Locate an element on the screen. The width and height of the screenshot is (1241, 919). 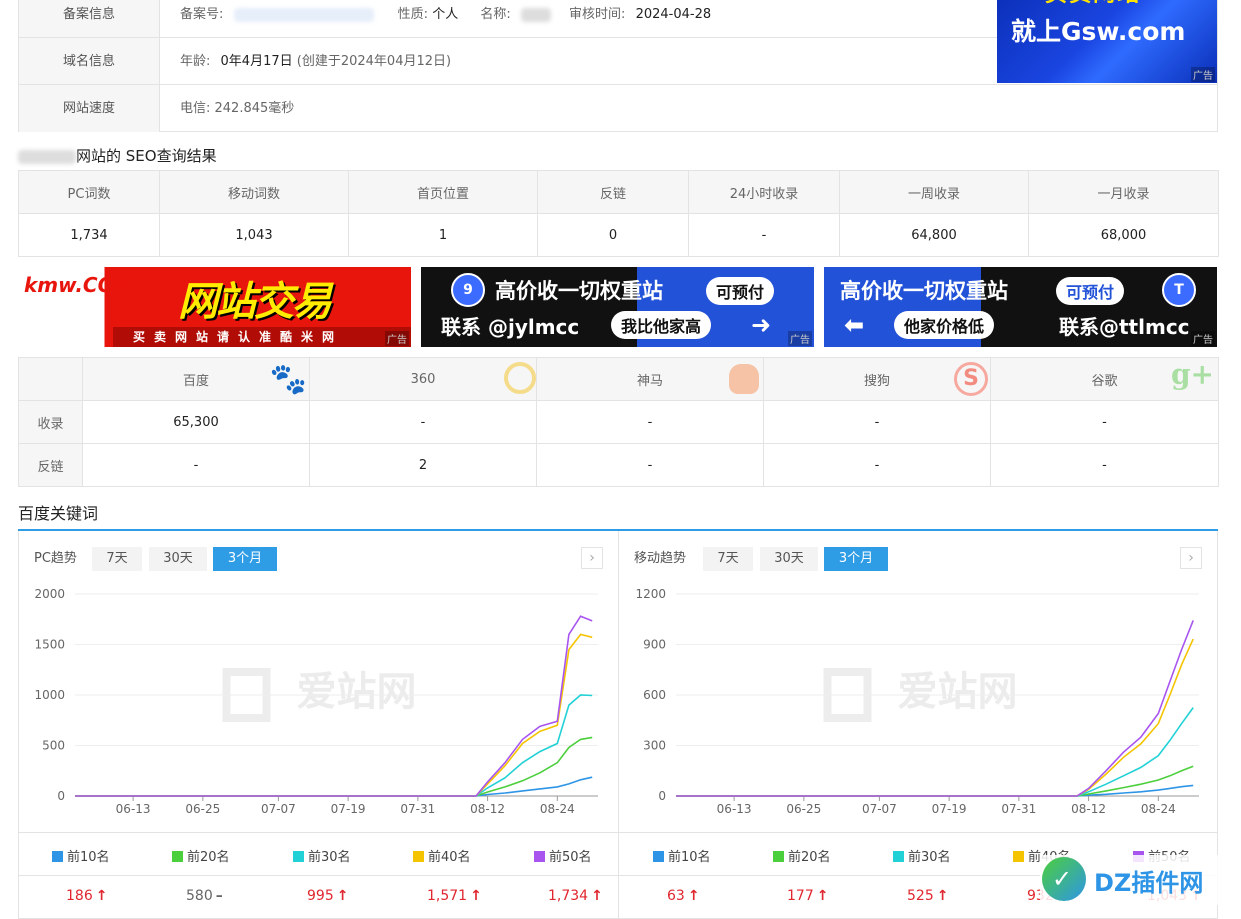
pc-tab-3m: 3个月 is located at coordinates (245, 559).